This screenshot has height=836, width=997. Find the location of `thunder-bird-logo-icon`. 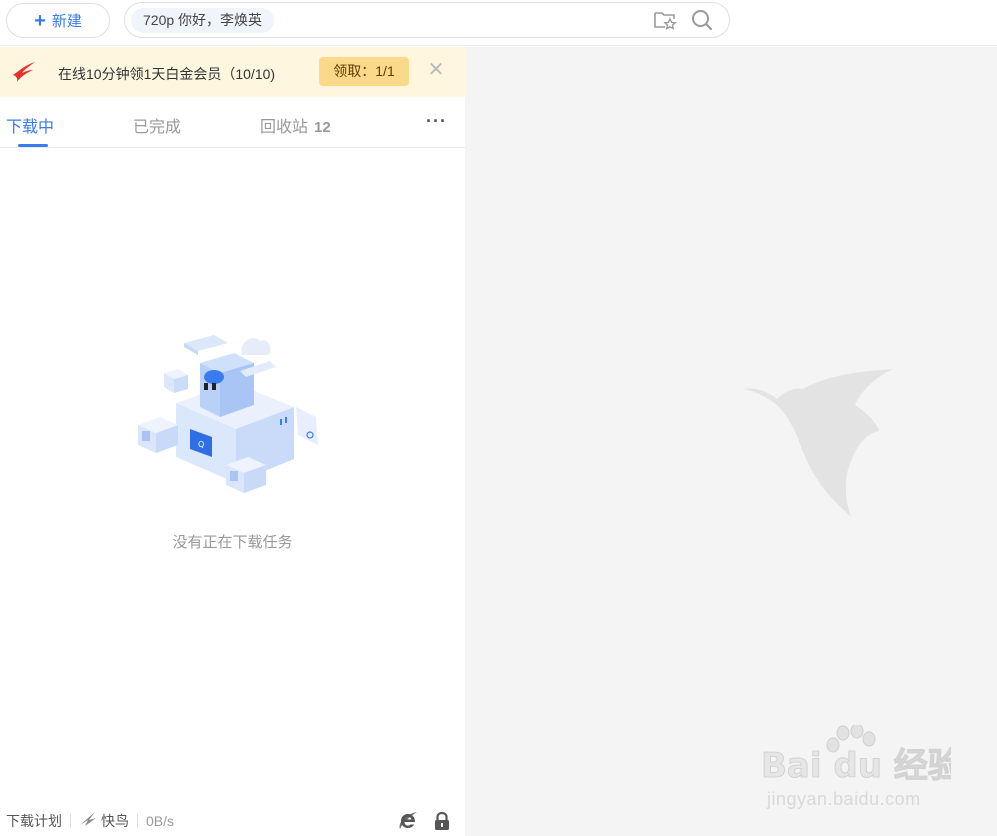

thunder-bird-logo-icon is located at coordinates (823, 446).